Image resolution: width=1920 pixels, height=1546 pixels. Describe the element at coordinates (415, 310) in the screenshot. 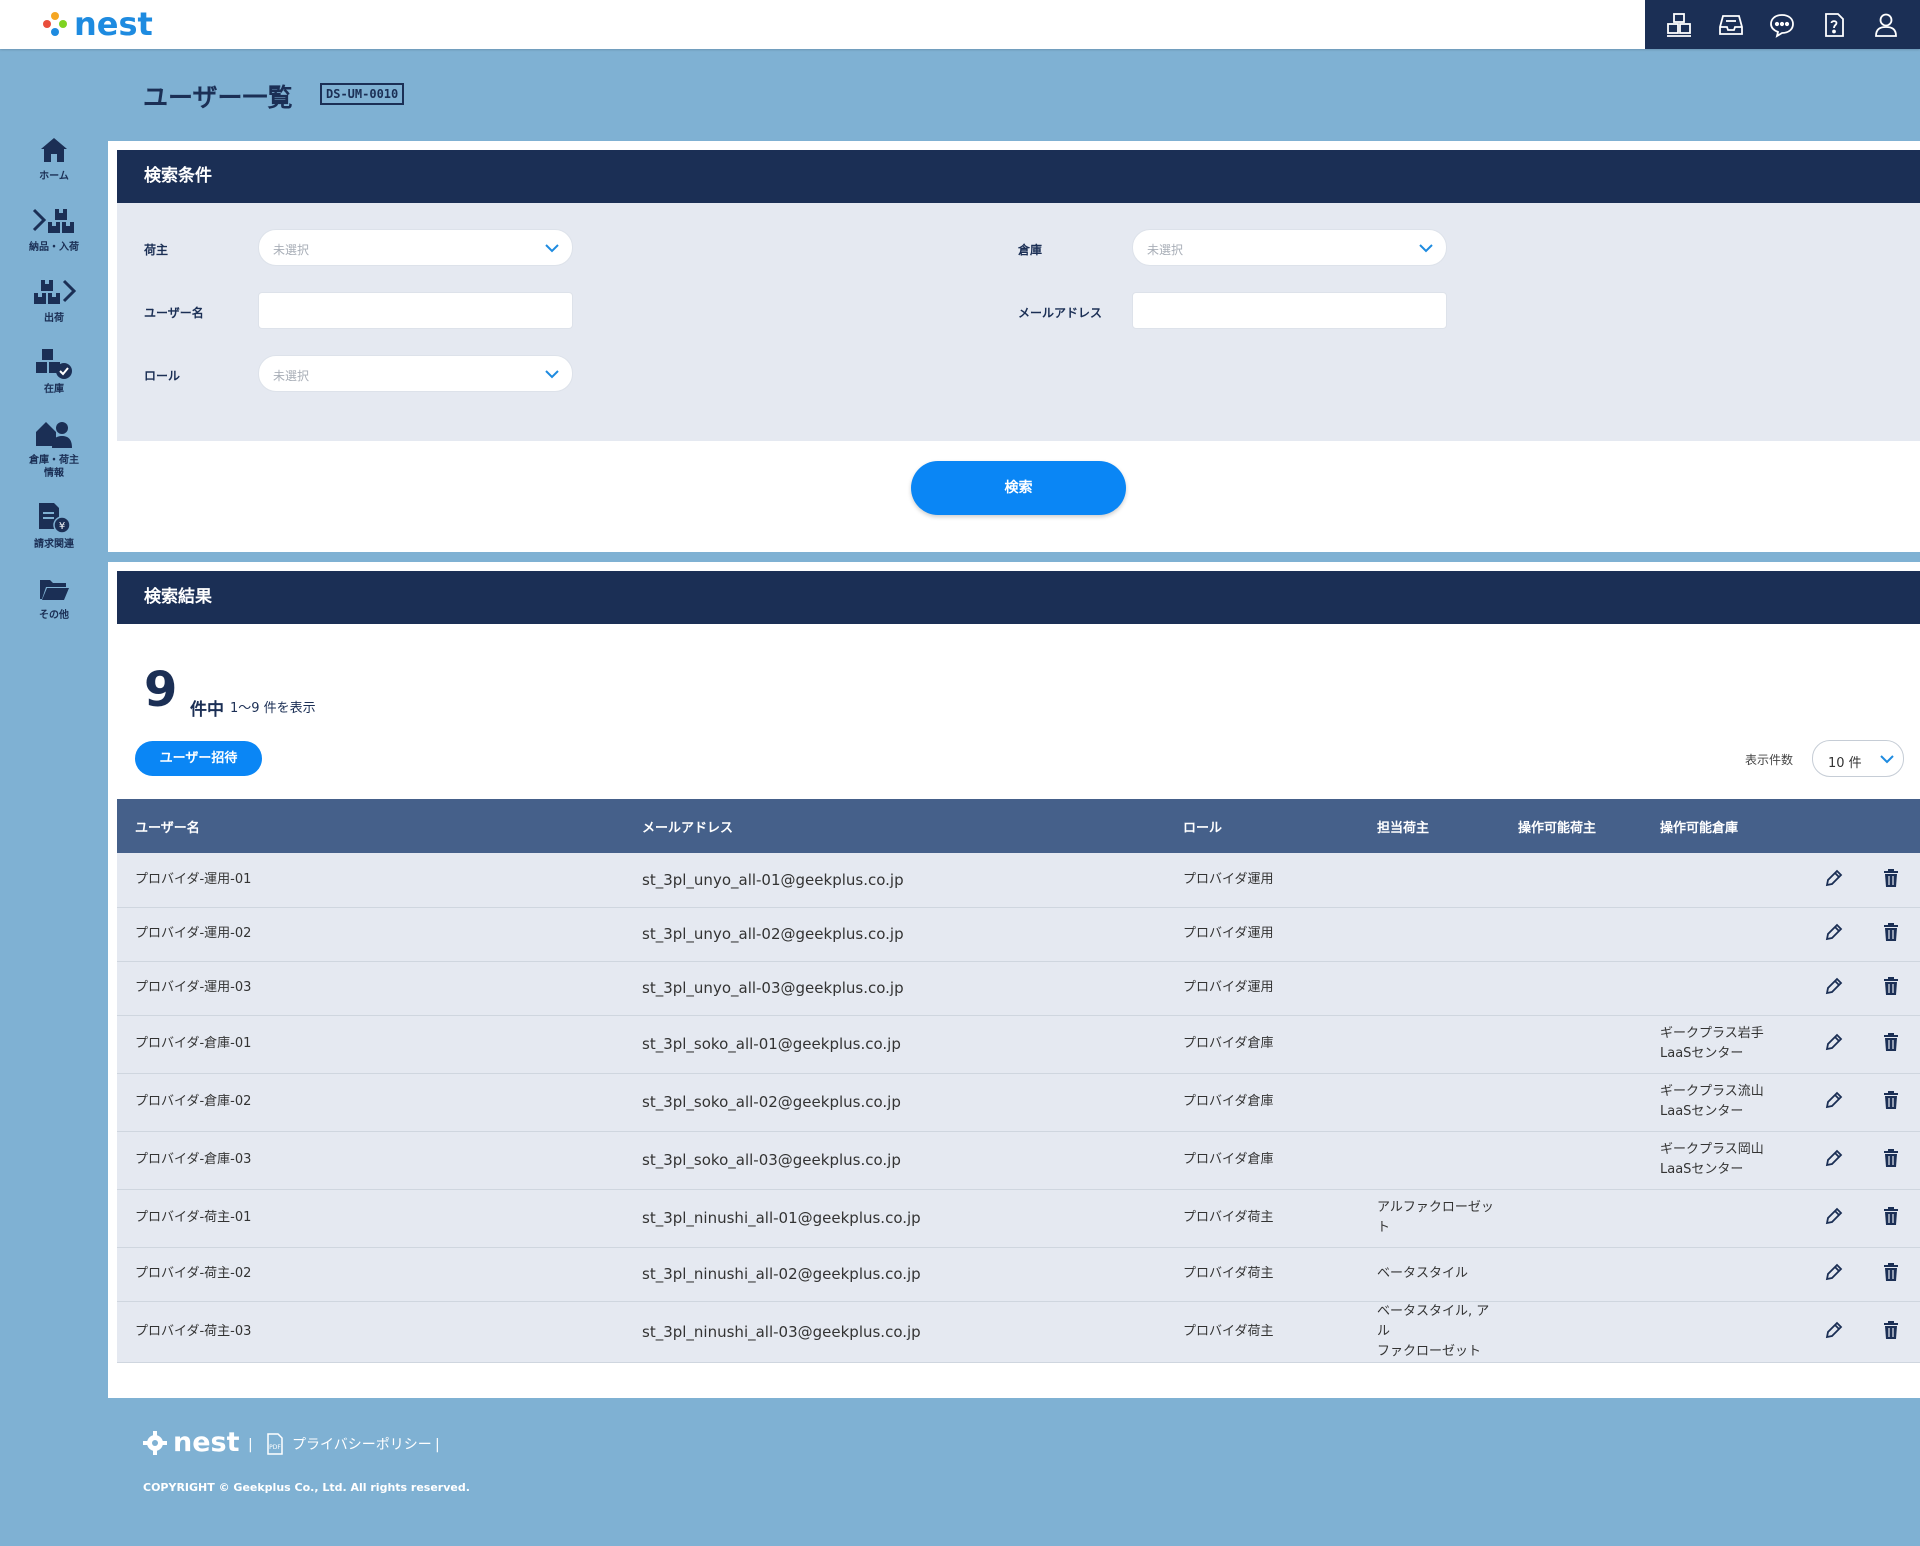

I see `username-input` at that location.